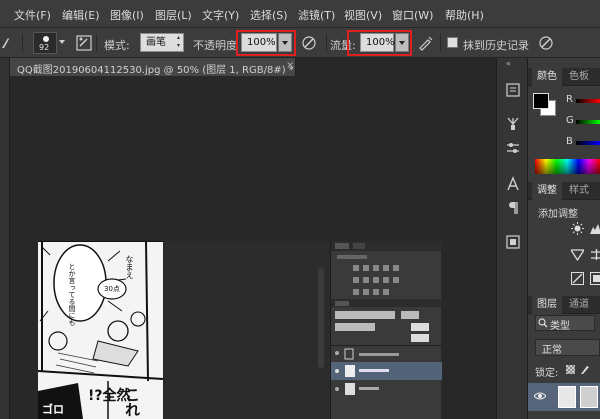  I want to click on layer-filter-select: 类型, so click(565, 323).